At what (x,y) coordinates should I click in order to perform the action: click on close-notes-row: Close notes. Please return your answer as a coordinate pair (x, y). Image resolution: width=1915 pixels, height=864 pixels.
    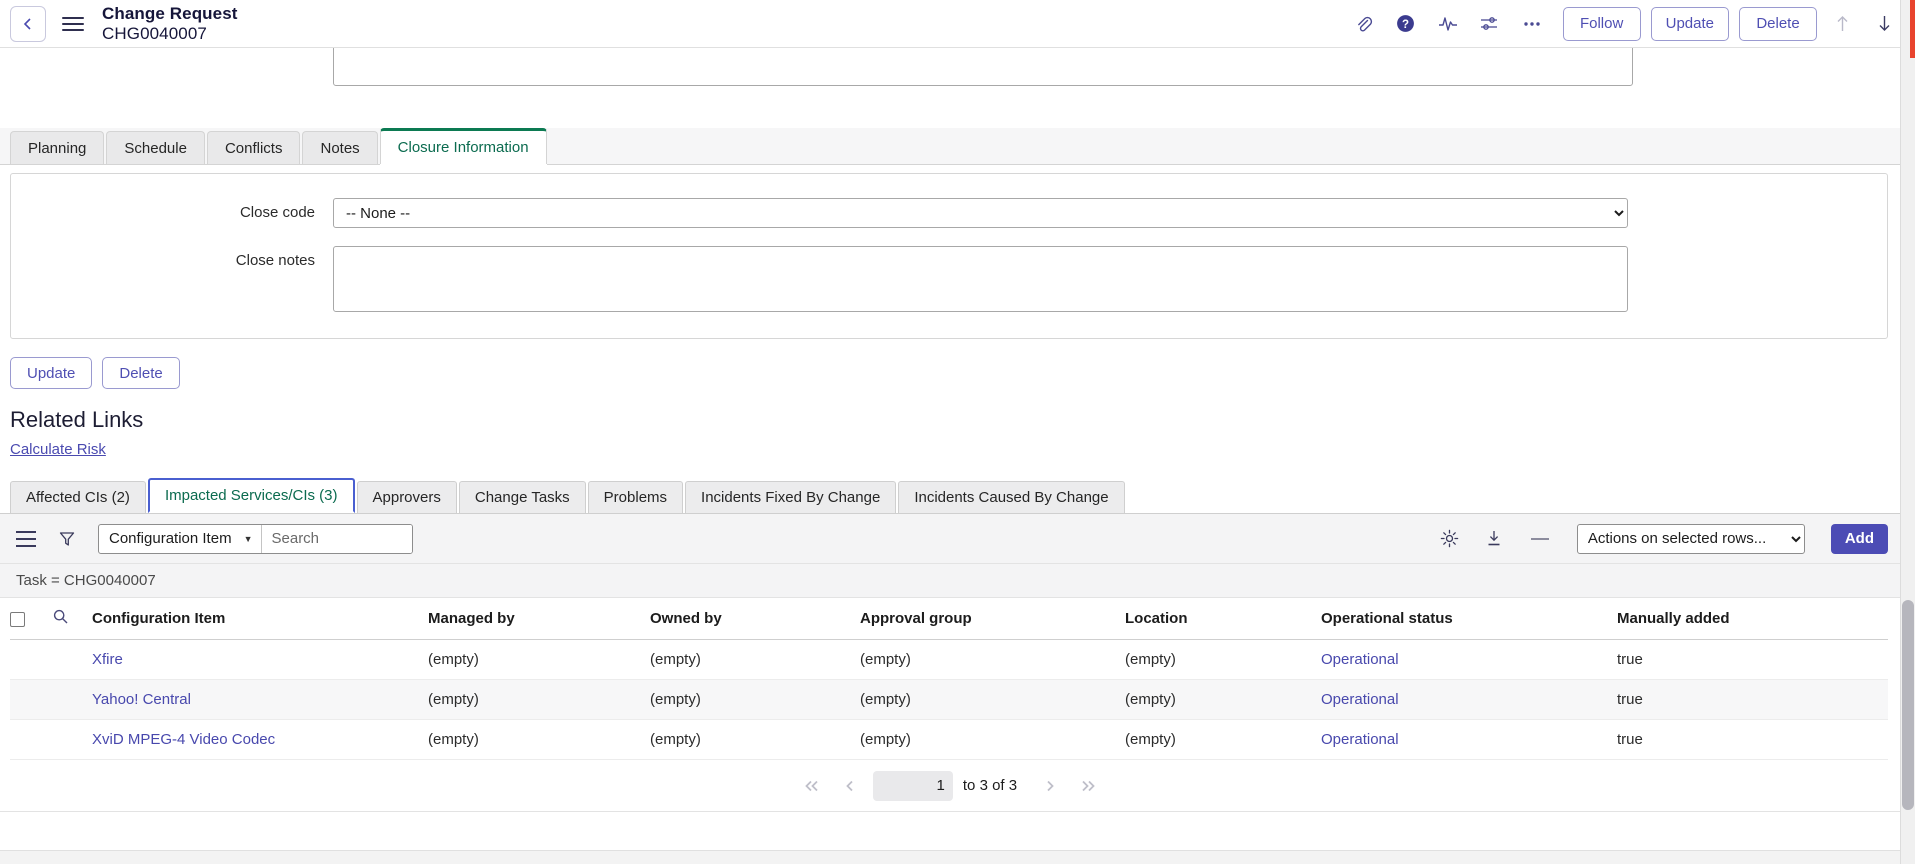
    Looking at the image, I should click on (949, 281).